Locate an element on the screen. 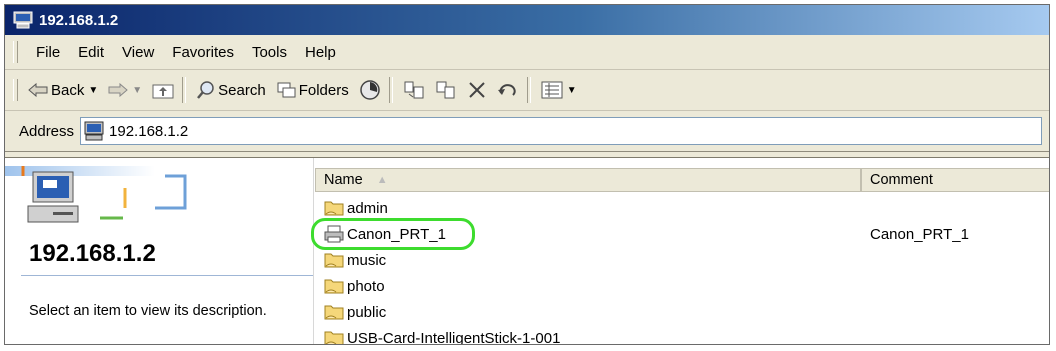  menu-tools: Tools is located at coordinates (269, 52).